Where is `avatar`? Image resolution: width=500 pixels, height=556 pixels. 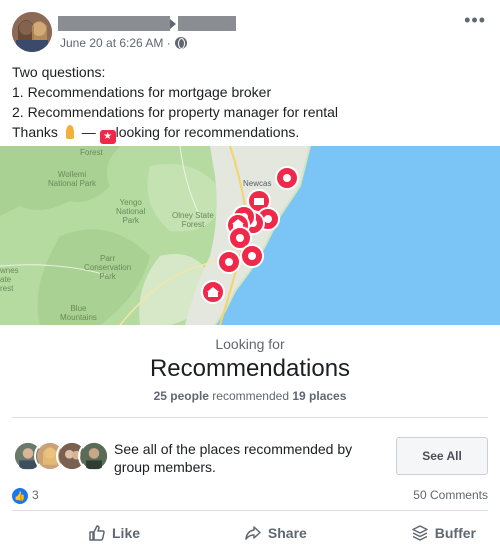 avatar is located at coordinates (94, 456).